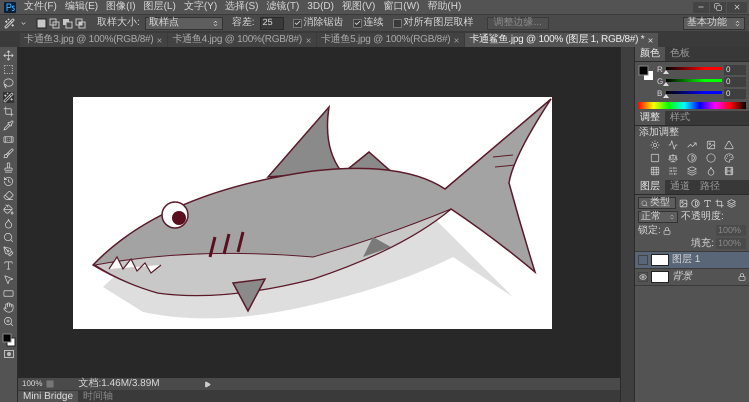 The height and width of the screenshot is (402, 749). I want to click on panel-tab: 色板, so click(680, 54).